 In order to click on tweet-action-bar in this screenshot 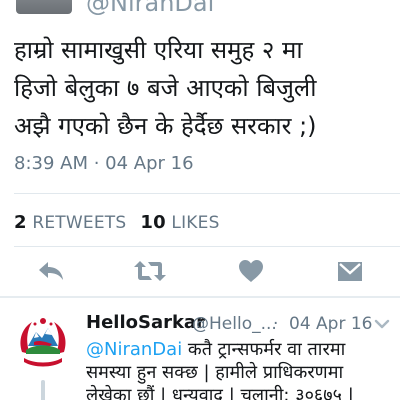, I will do `click(200, 271)`.